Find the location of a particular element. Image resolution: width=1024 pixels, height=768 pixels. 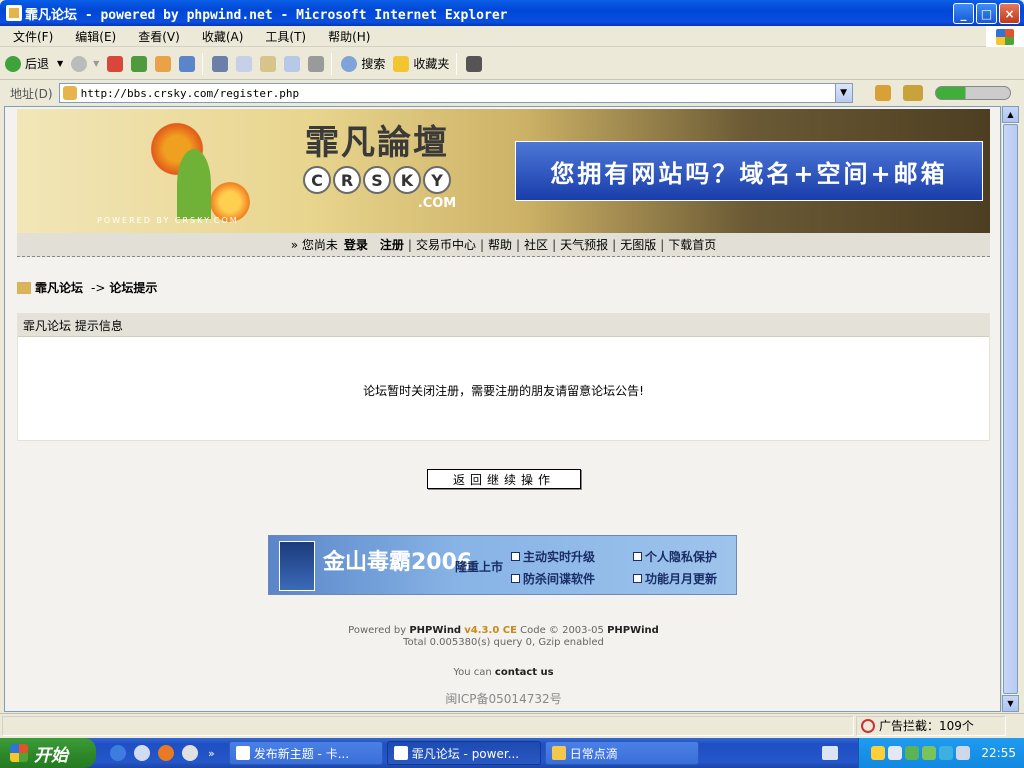

nav-link-download: 下载首页 is located at coordinates (692, 244).